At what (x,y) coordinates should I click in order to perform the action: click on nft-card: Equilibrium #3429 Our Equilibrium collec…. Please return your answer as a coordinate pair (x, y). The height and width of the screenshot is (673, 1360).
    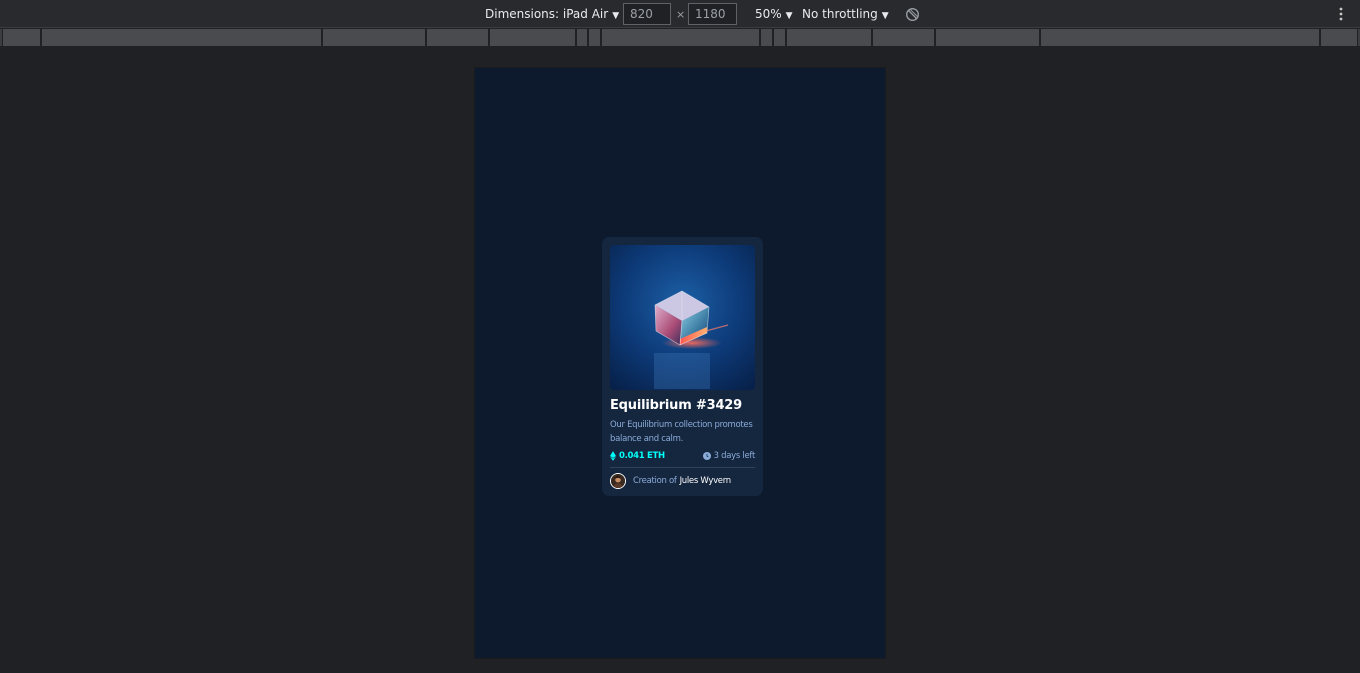
    Looking at the image, I should click on (682, 366).